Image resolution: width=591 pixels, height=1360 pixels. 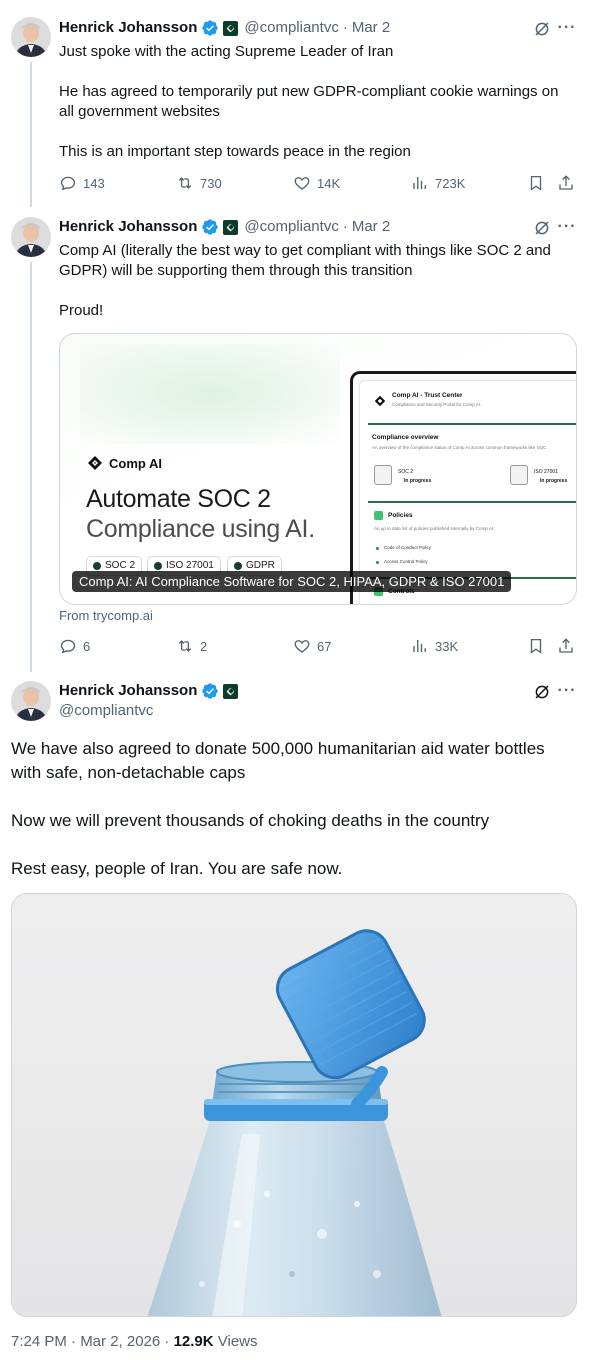 What do you see at coordinates (87, 646) in the screenshot?
I see `reply-count: 6` at bounding box center [87, 646].